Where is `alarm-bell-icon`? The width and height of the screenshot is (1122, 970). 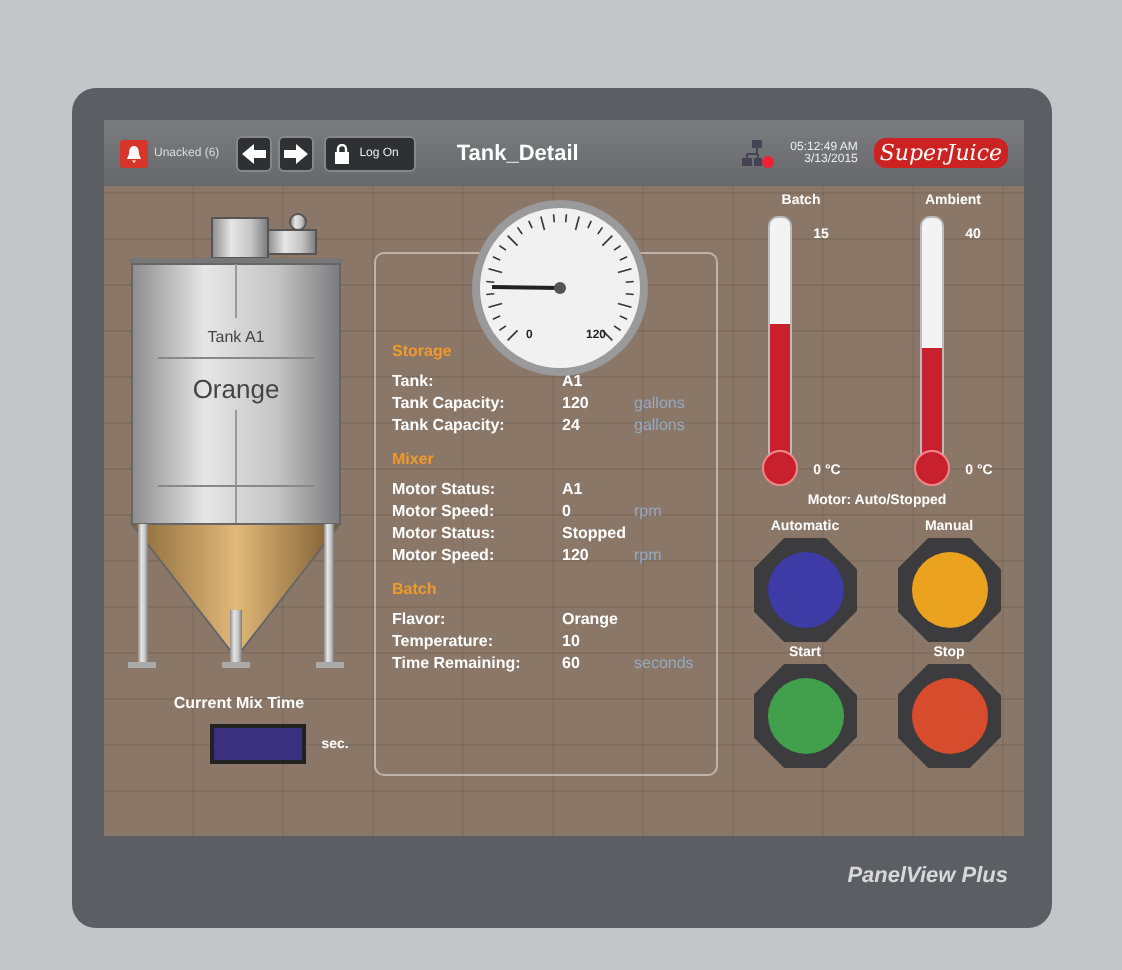 alarm-bell-icon is located at coordinates (134, 153).